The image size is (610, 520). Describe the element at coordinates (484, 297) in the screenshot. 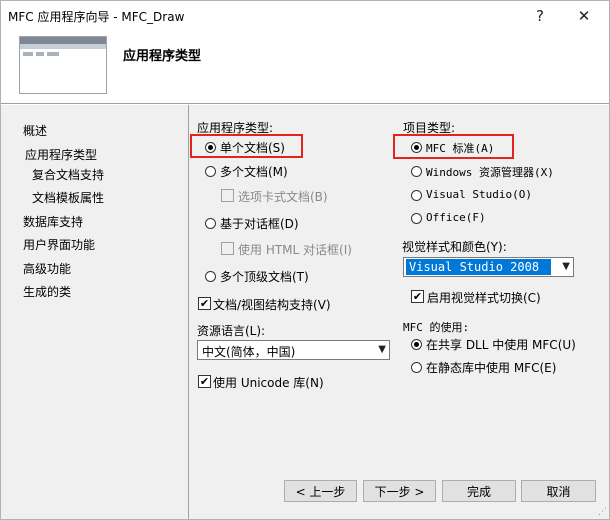

I see `style-switch-label: 启用视觉样式切换(C)` at that location.